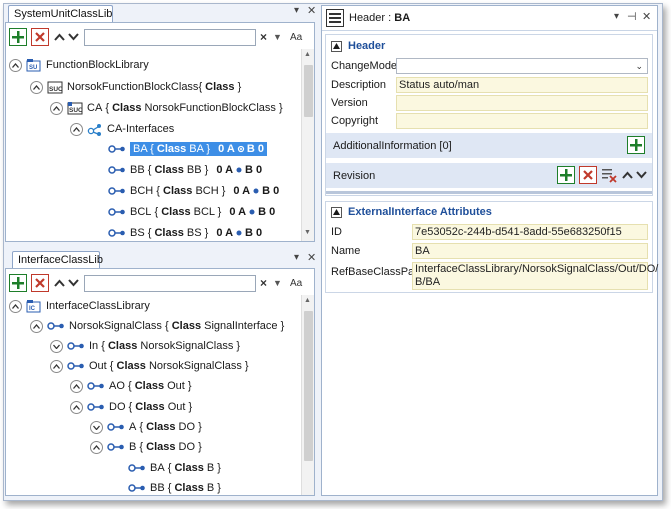 The image size is (671, 509). I want to click on tree-node-out: Out { Class NorsokSignalClass }, so click(149, 366).